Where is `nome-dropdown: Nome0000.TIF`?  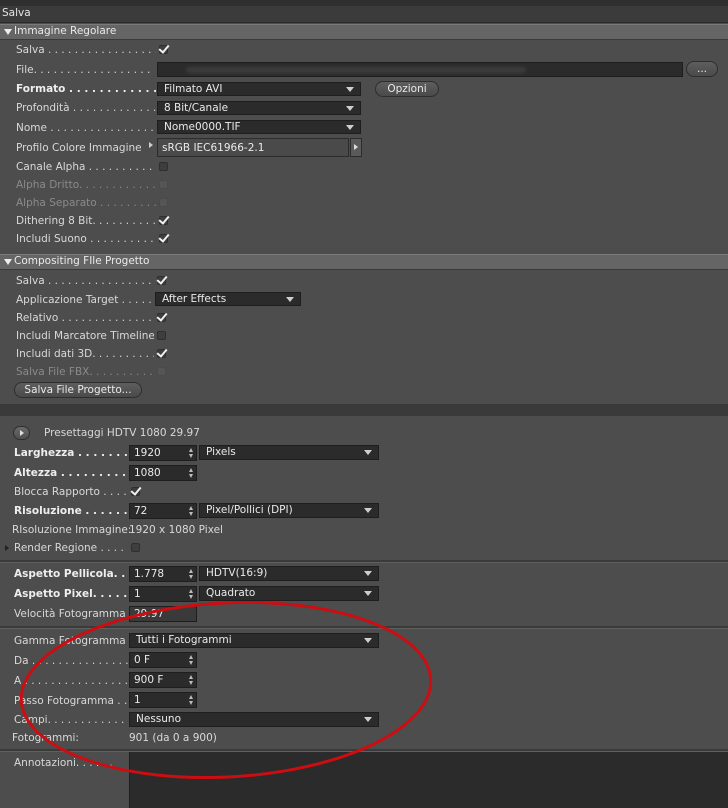 nome-dropdown: Nome0000.TIF is located at coordinates (259, 127).